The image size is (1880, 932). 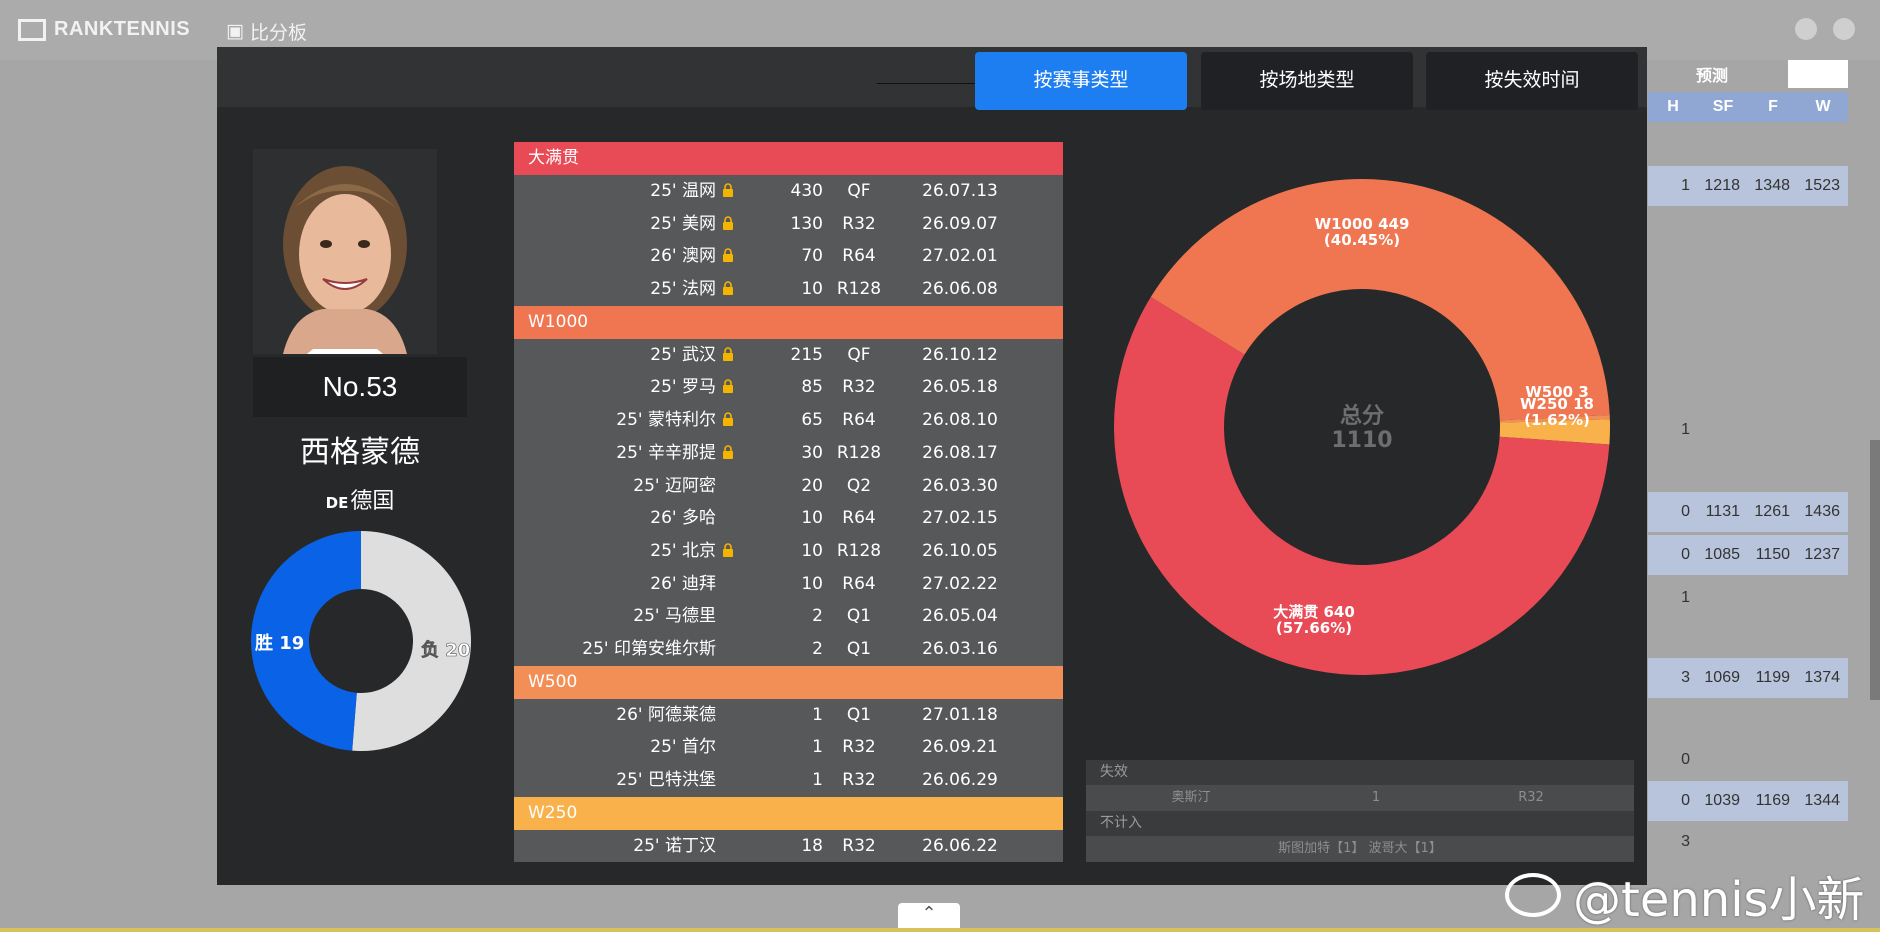 I want to click on country-code: DE, so click(x=337, y=503).